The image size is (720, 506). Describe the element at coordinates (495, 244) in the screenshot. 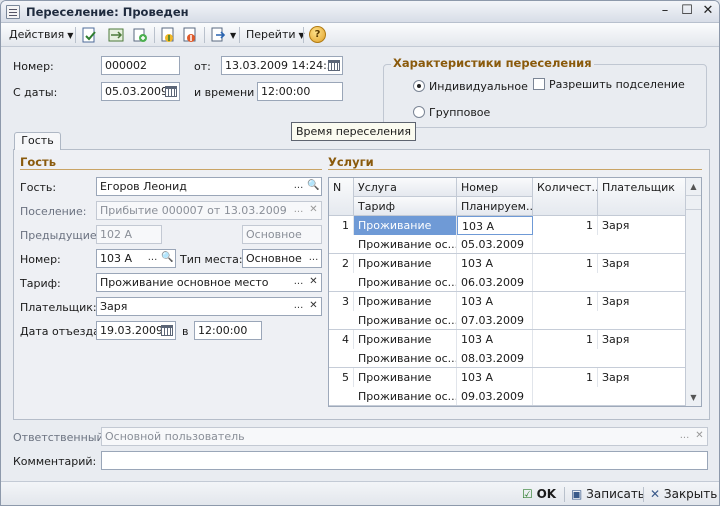

I see `cell-date: 05.03.2009` at that location.